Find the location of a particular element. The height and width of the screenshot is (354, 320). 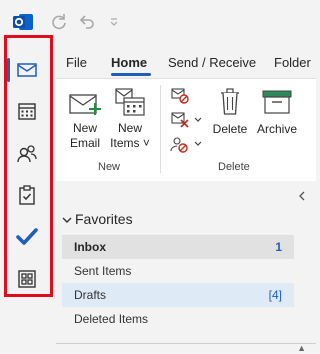

customize-quick-access-icon is located at coordinates (114, 22).